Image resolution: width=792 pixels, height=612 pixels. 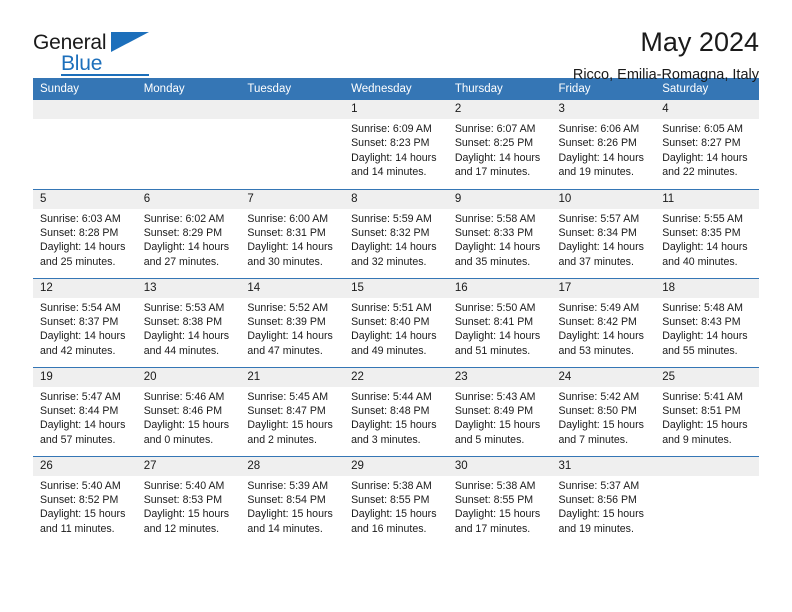 I want to click on day-sunrise-text: Sunrise: 5:51 AM, so click(x=391, y=307).